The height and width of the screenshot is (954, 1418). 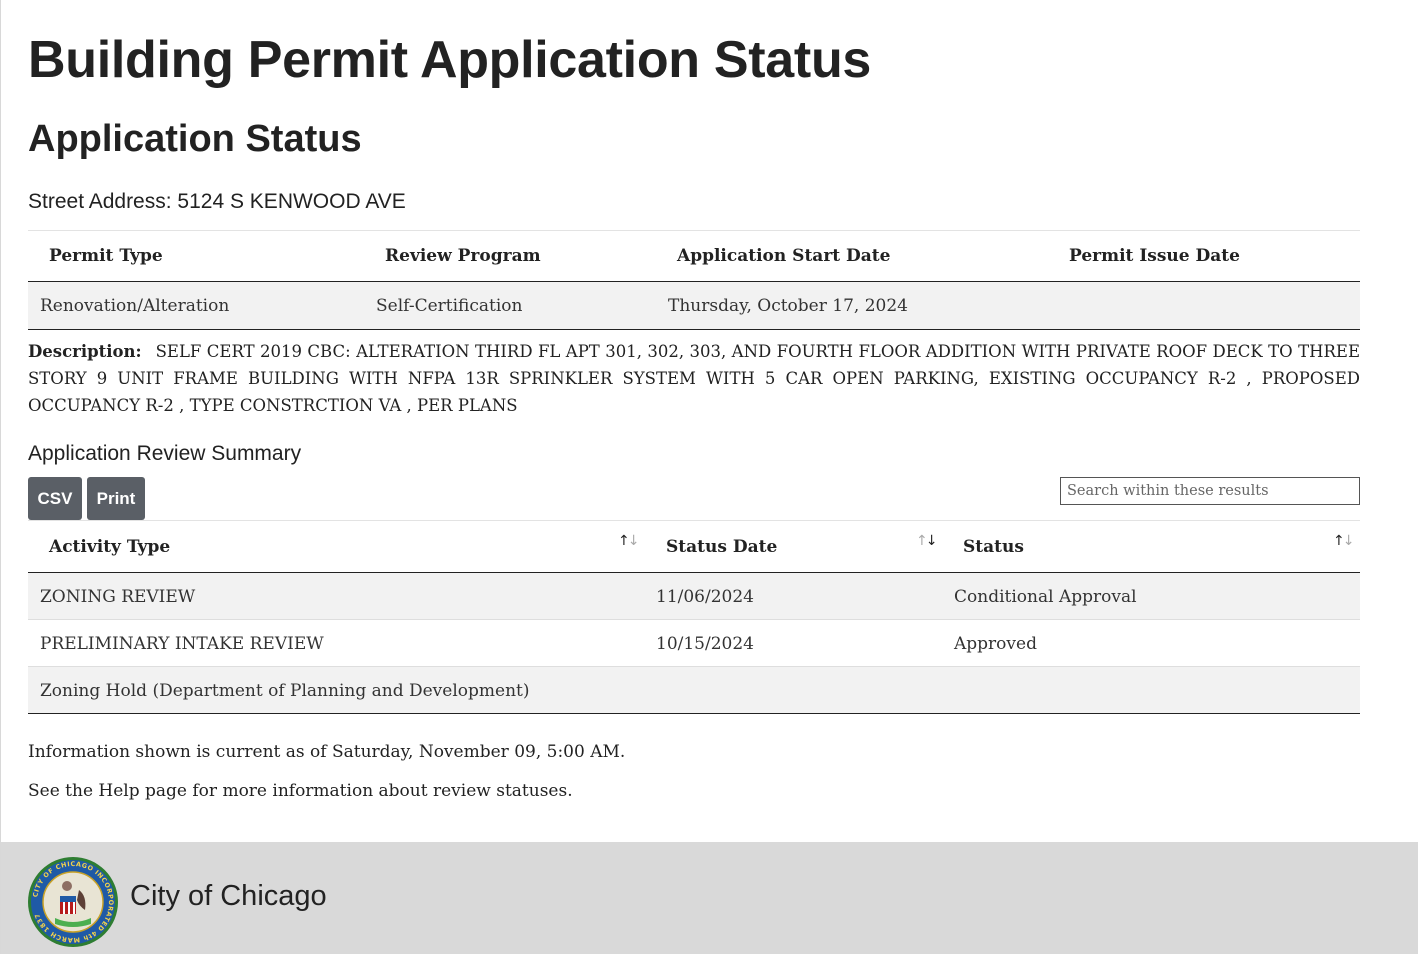 What do you see at coordinates (116, 498) in the screenshot?
I see `print-button: Print` at bounding box center [116, 498].